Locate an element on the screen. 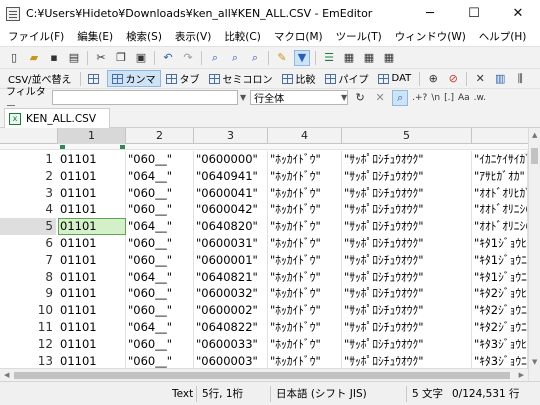  menu-window: ウィンドウ(W) is located at coordinates (430, 36).